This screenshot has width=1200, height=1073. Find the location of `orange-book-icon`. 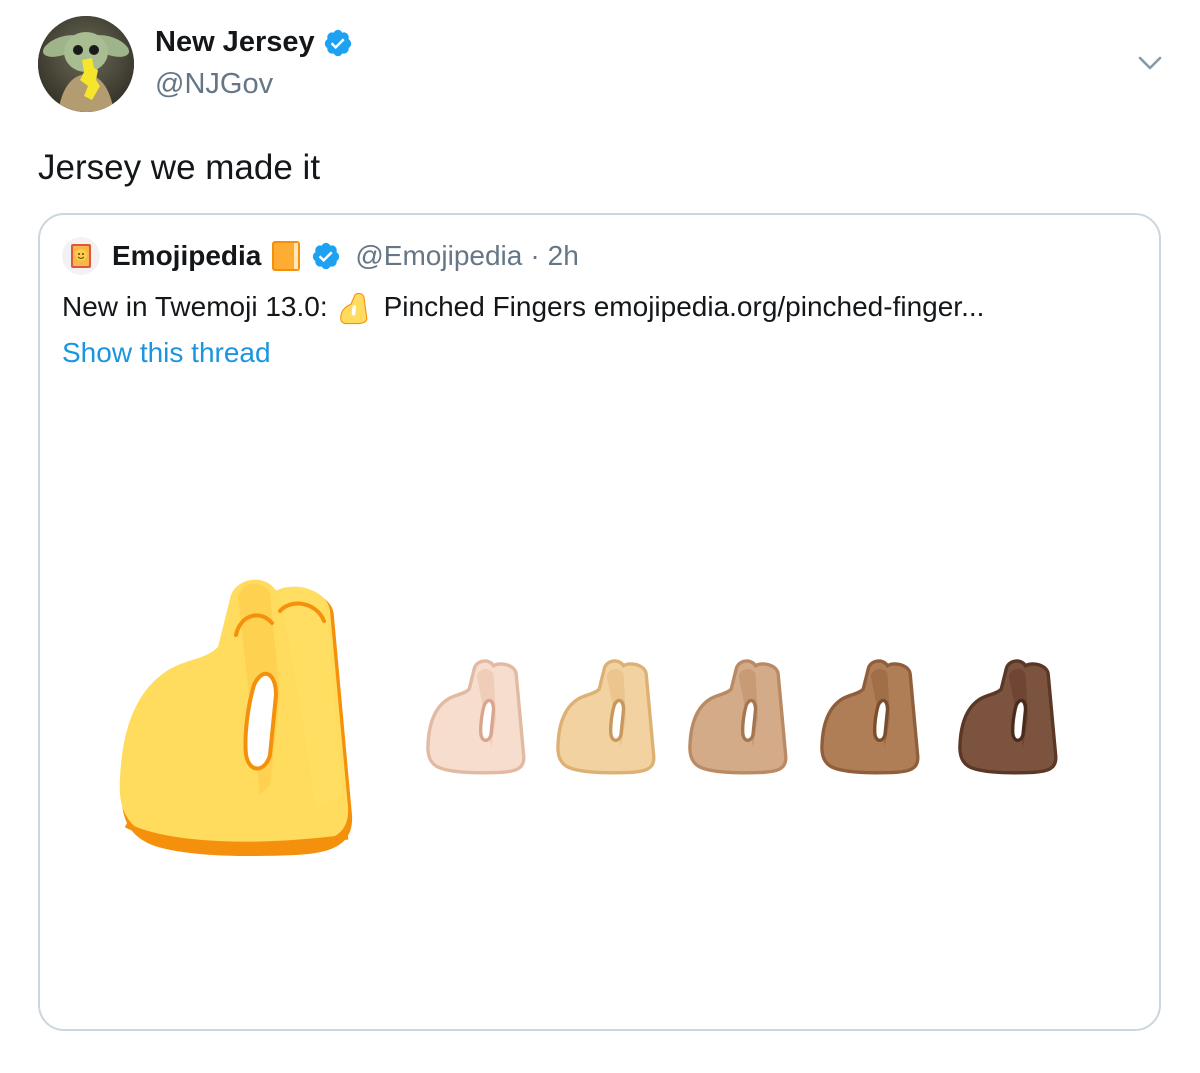

orange-book-icon is located at coordinates (286, 256).